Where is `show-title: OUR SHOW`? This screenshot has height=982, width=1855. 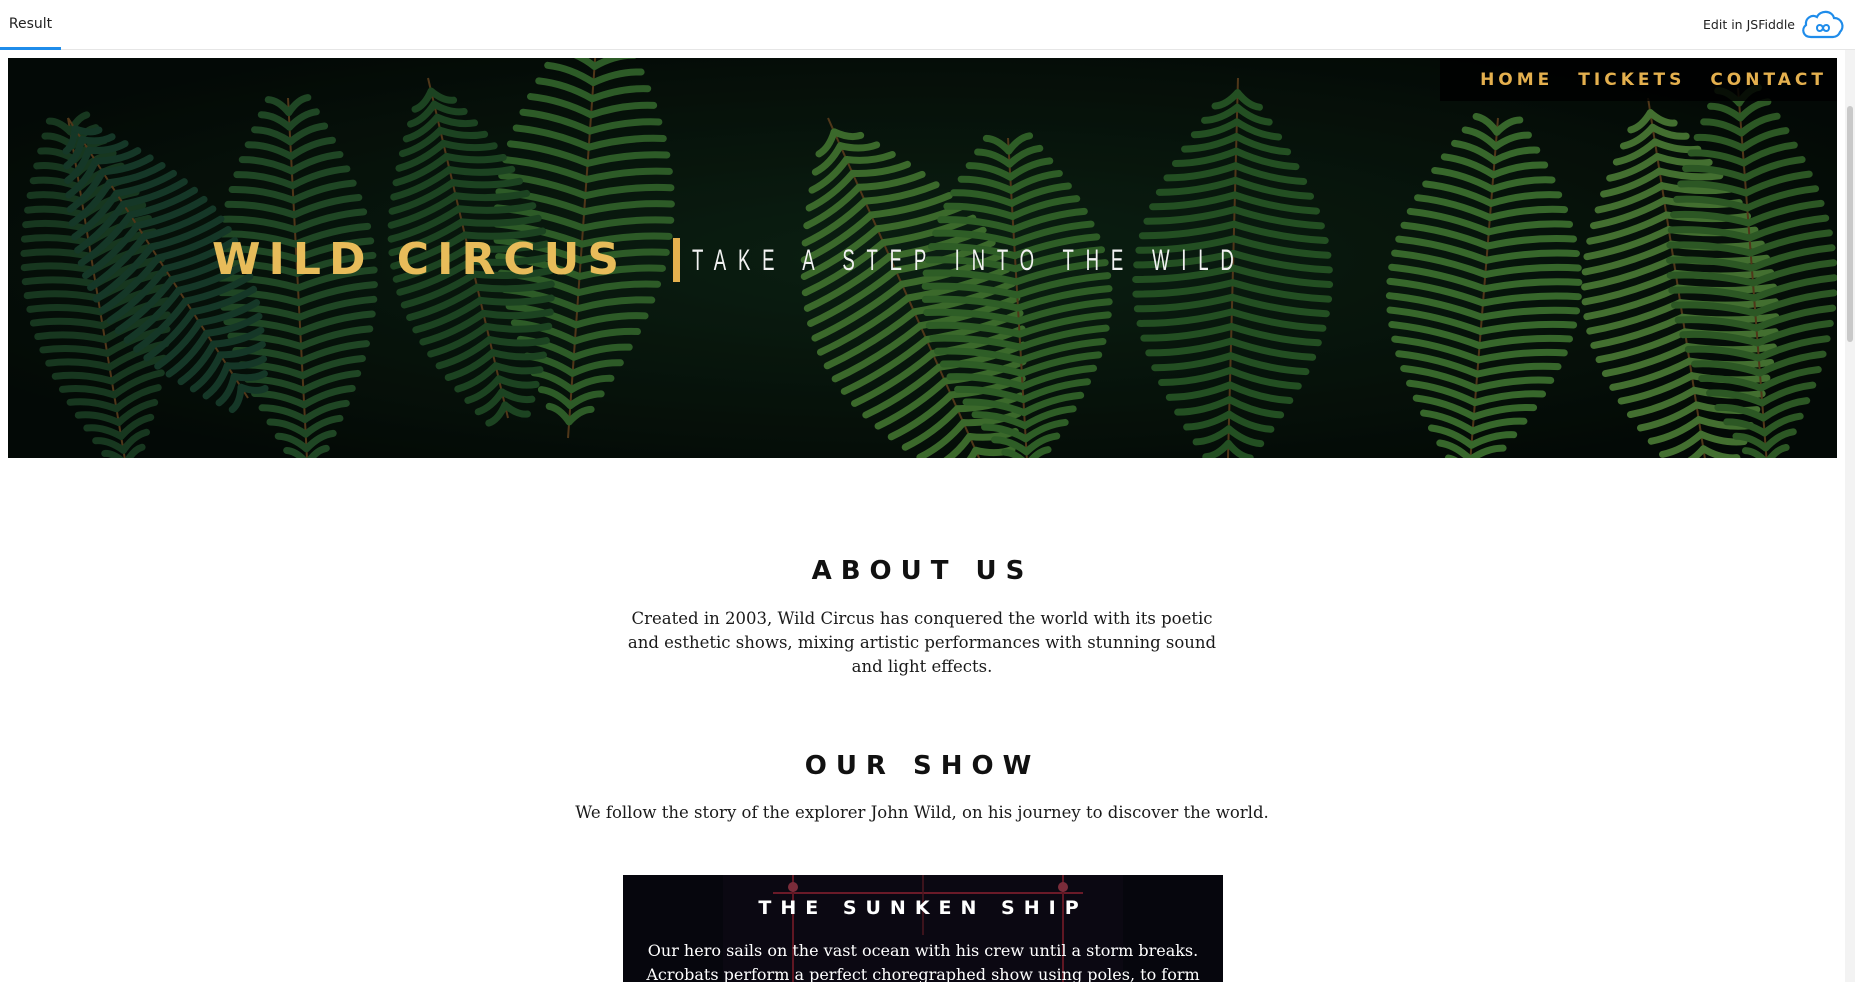 show-title: OUR SHOW is located at coordinates (922, 766).